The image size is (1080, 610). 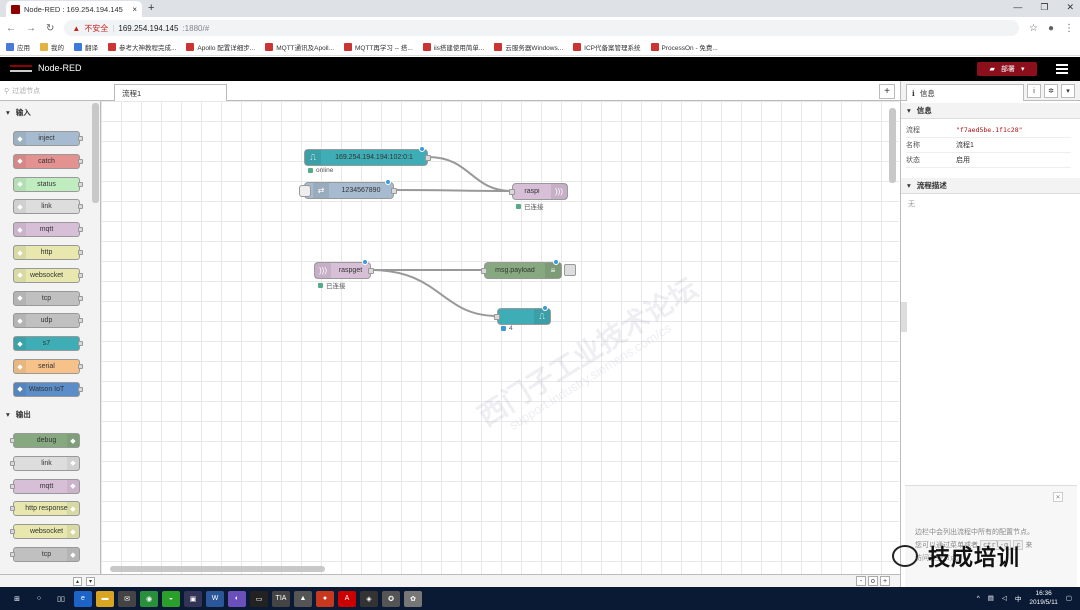 What do you see at coordinates (105, 598) in the screenshot?
I see `file-explorer-icon: ▬` at bounding box center [105, 598].